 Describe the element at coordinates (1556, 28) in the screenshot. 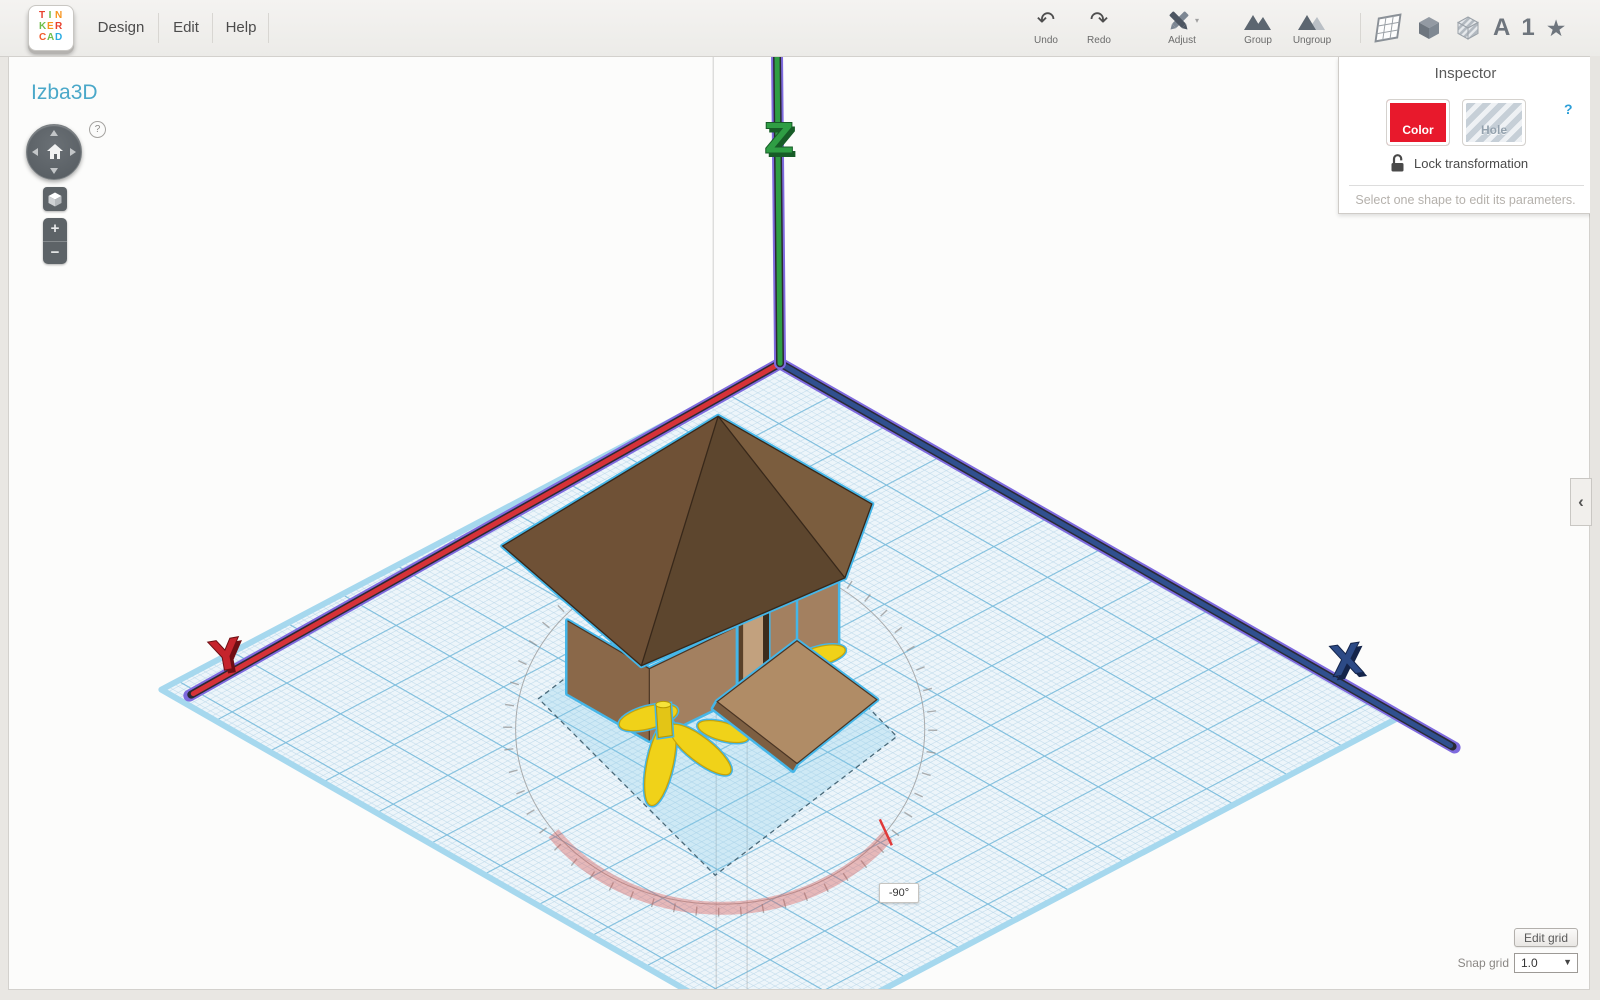

I see `symbols-tool-icon: ★` at that location.